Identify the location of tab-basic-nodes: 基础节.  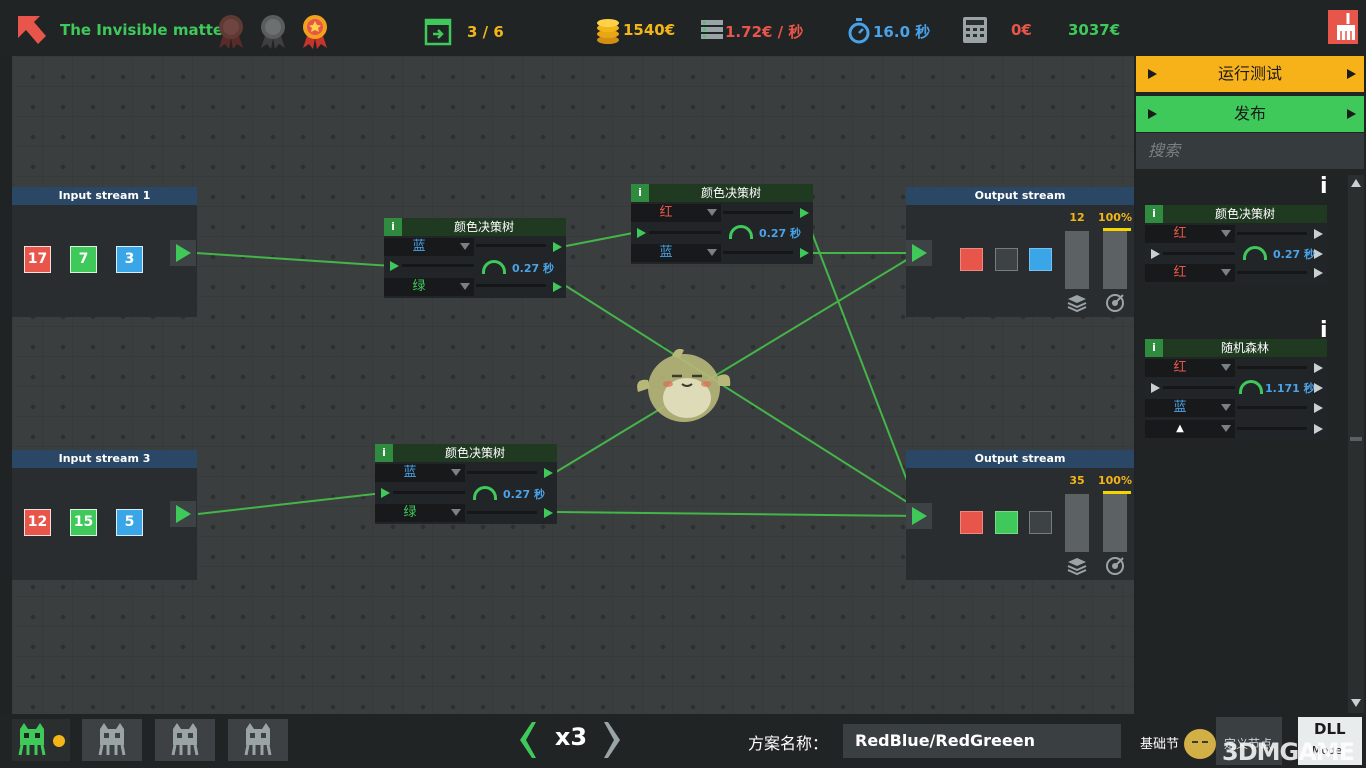
(1159, 742).